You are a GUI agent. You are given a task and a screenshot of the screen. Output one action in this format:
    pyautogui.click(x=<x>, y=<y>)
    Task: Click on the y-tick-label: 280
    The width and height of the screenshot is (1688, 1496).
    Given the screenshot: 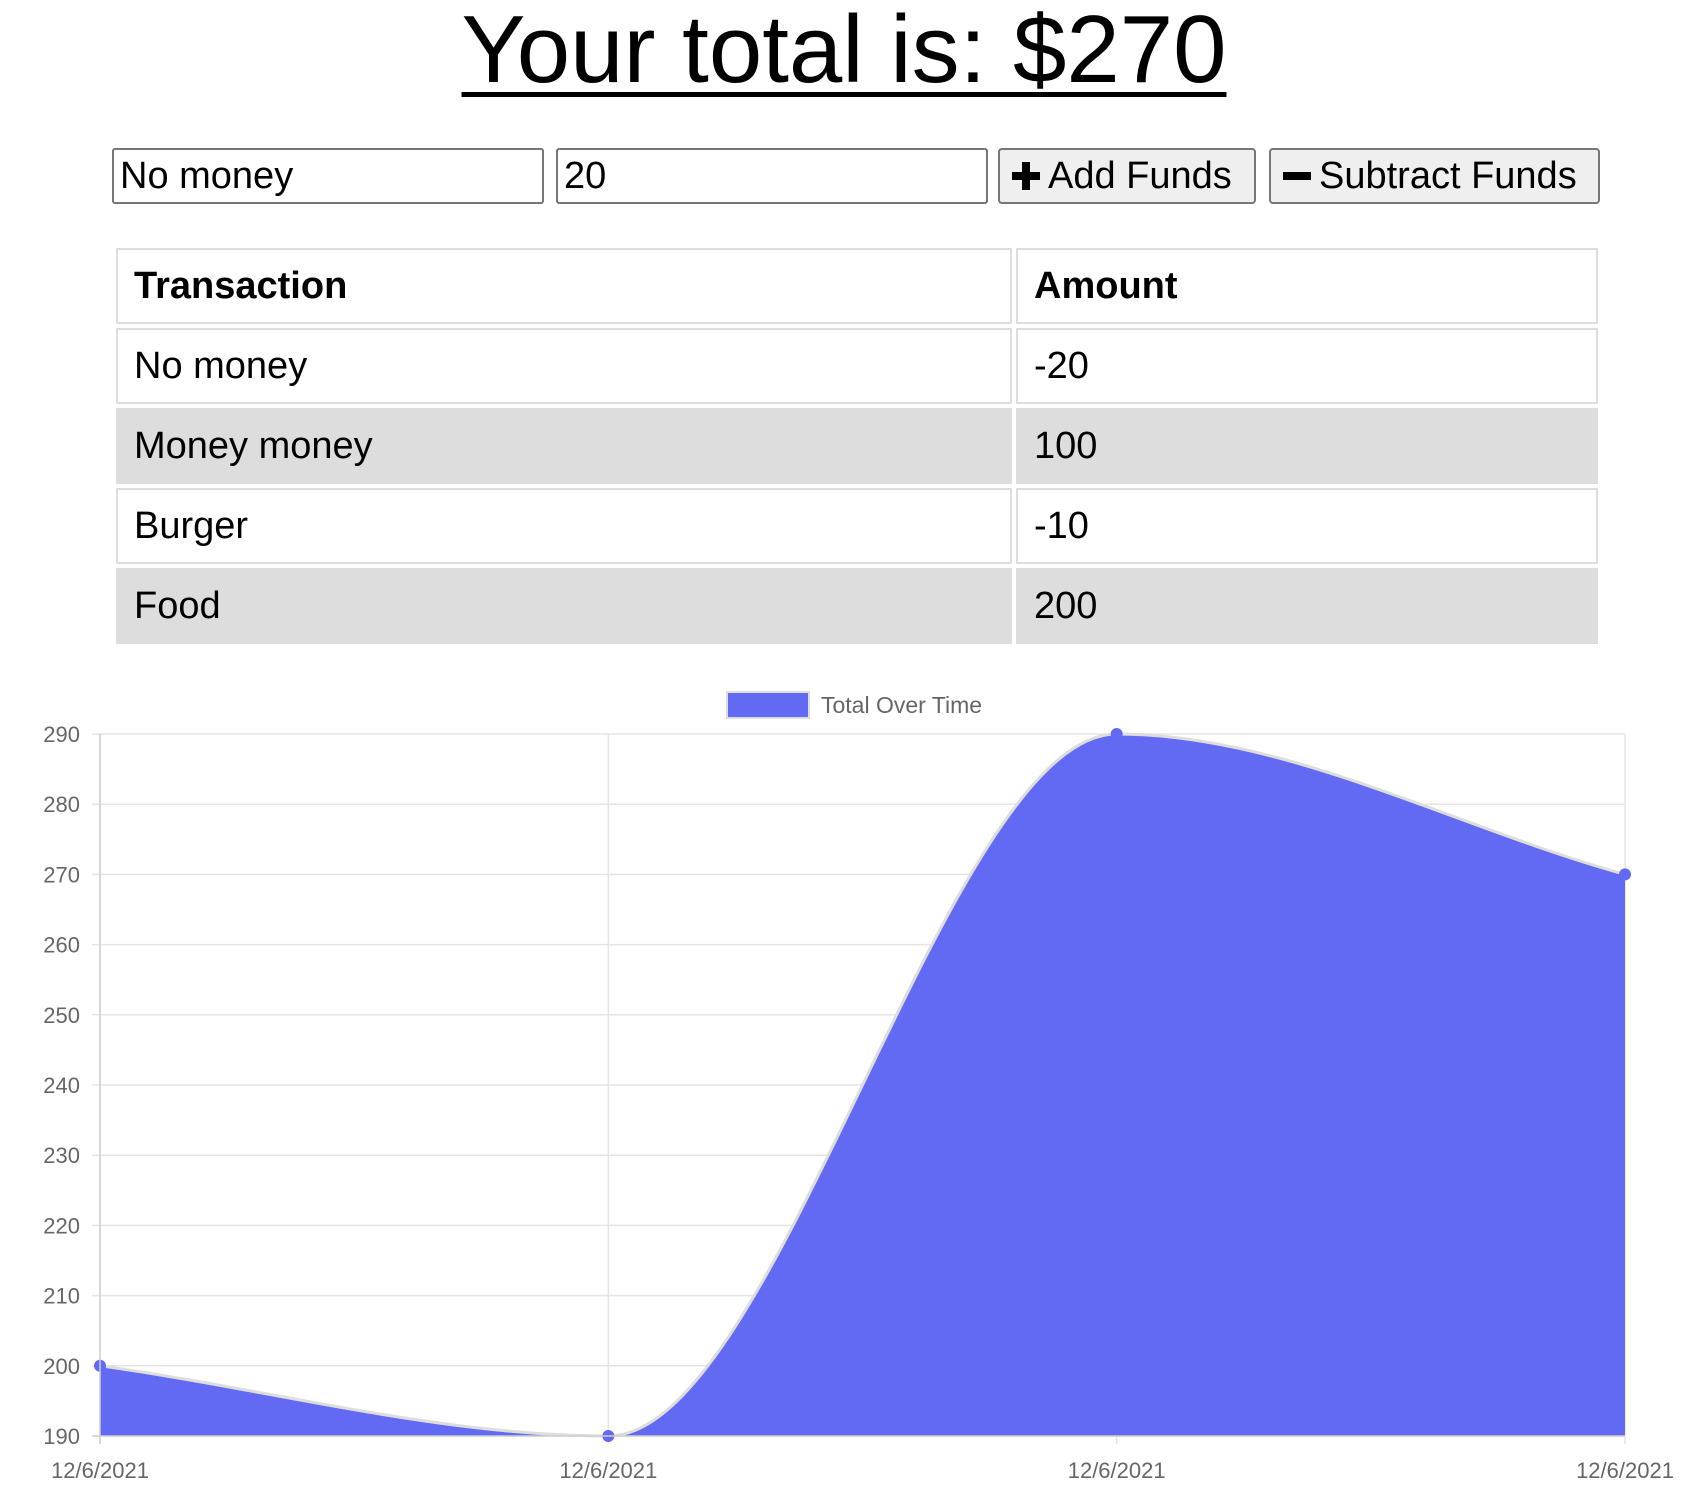 What is the action you would take?
    pyautogui.click(x=61, y=804)
    